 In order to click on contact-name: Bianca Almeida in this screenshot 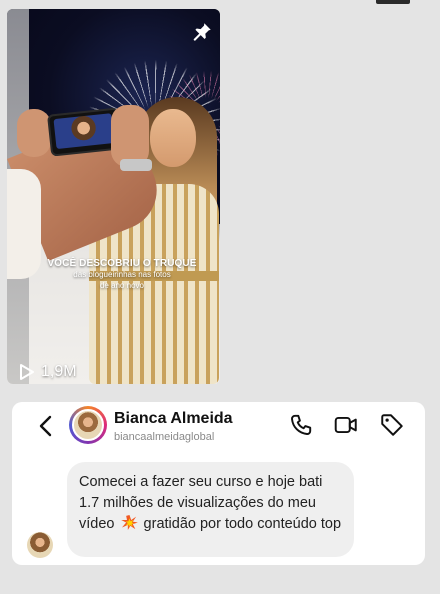, I will do `click(173, 419)`.